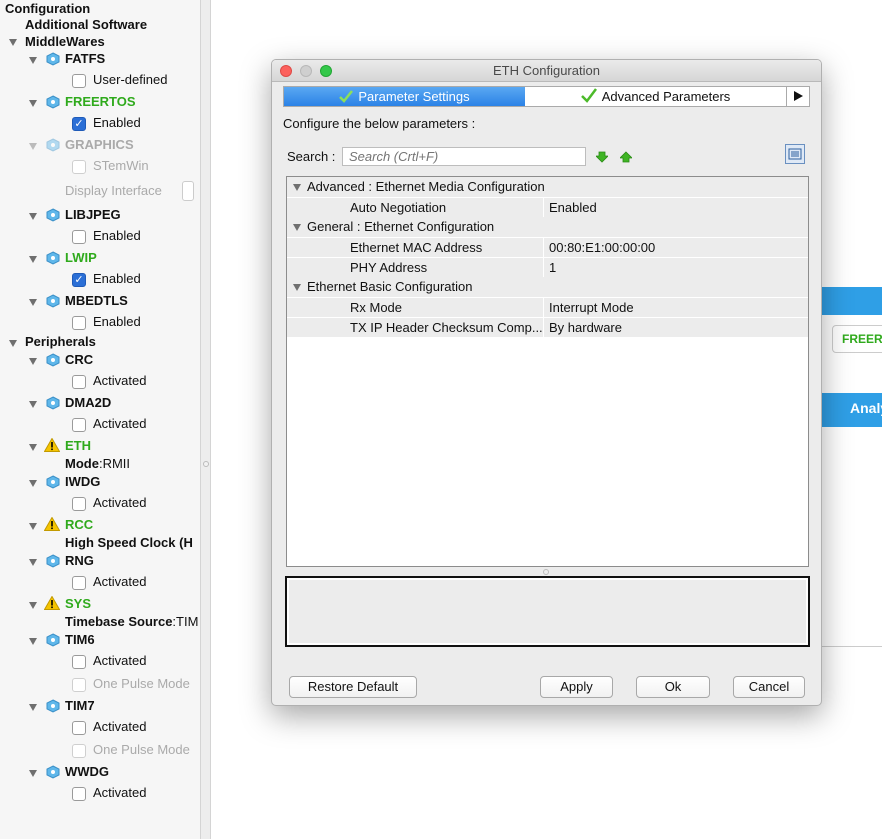  Describe the element at coordinates (547, 247) in the screenshot. I see `param-row-mac-address: Ethernet MAC Address 00:80:E1:00:00:00` at that location.